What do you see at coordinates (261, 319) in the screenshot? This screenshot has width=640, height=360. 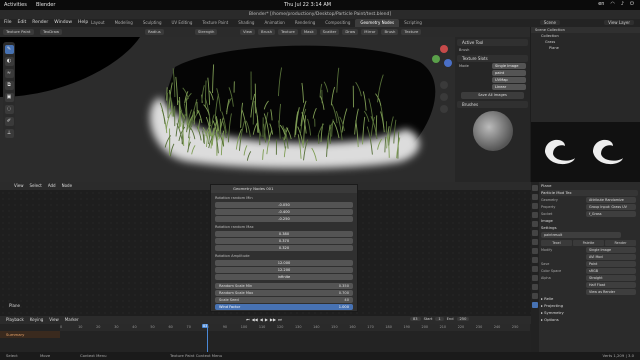 I see `play-reverse-icon: ◀` at bounding box center [261, 319].